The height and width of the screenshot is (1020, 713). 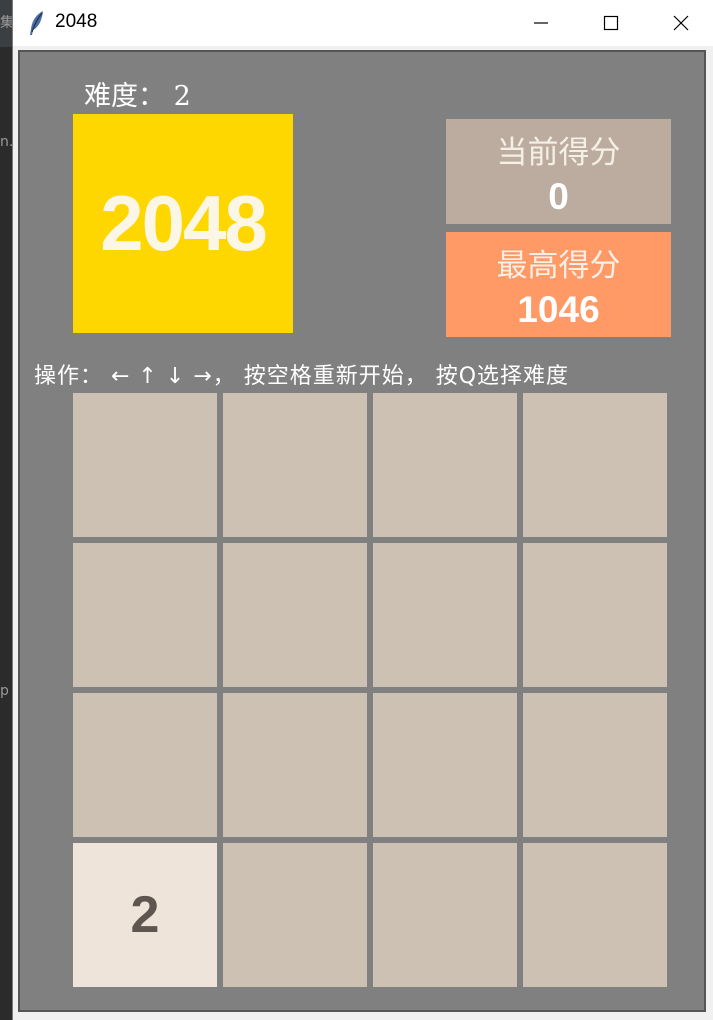 What do you see at coordinates (558, 309) in the screenshot?
I see `best-score-value: 1046` at bounding box center [558, 309].